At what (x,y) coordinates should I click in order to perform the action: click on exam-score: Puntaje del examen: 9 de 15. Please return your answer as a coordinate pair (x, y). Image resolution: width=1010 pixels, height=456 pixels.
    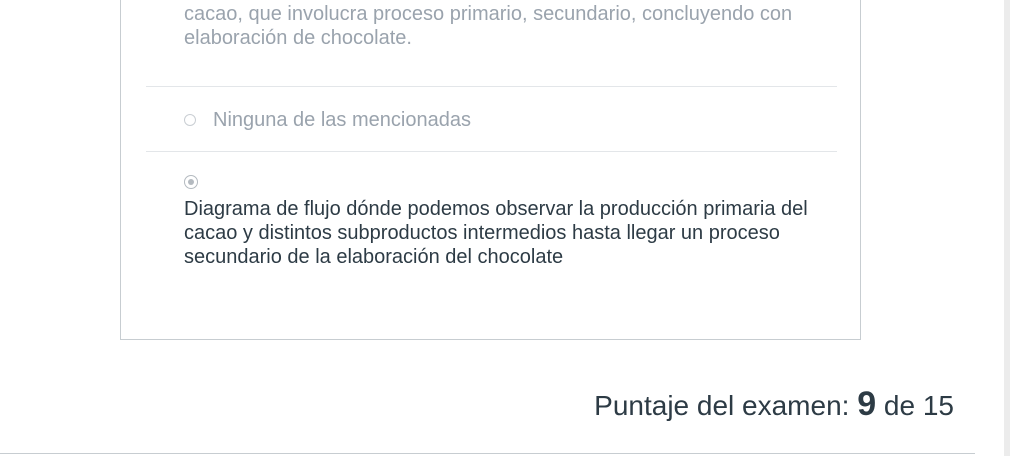
    Looking at the image, I should click on (774, 405).